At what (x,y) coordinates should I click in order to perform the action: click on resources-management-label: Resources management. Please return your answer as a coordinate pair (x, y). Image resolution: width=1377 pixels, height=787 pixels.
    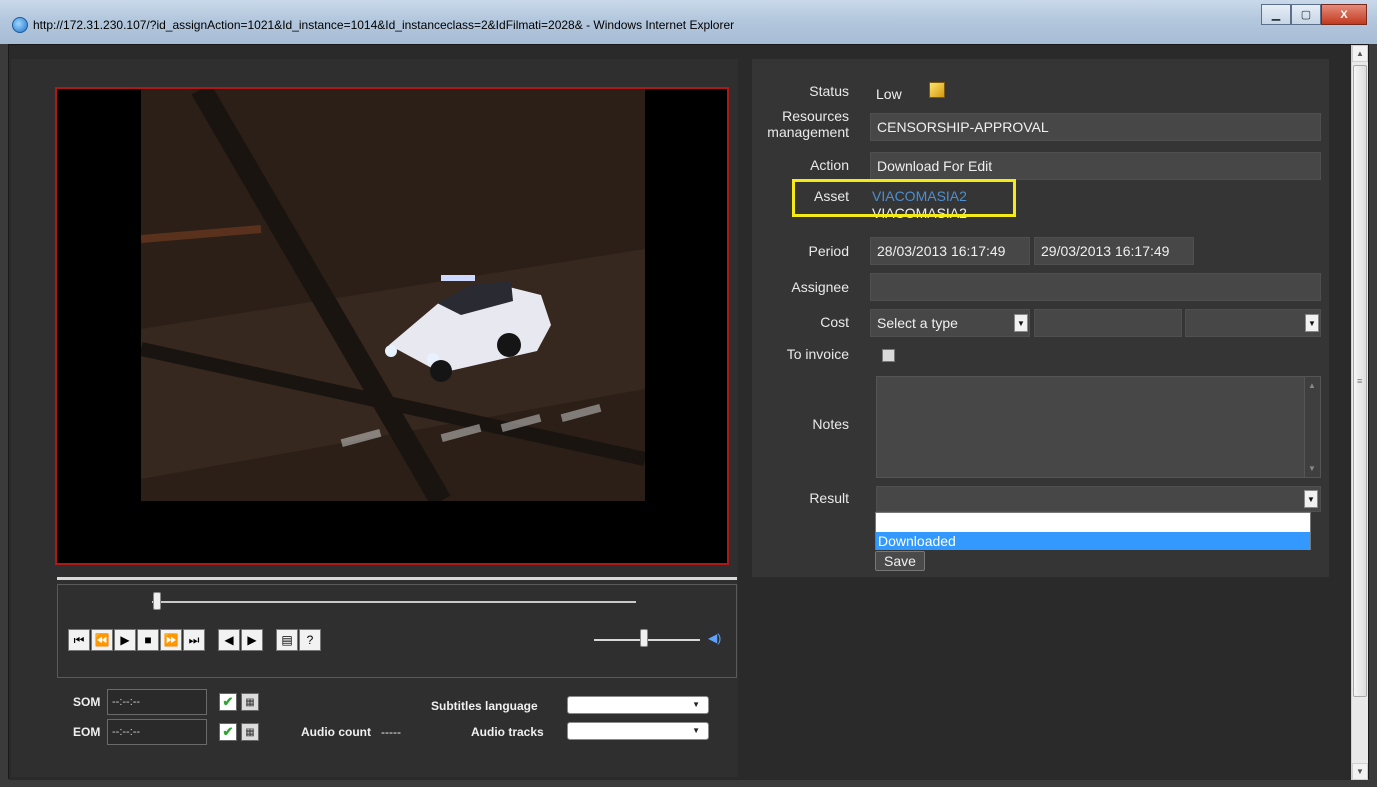
    Looking at the image, I should click on (808, 124).